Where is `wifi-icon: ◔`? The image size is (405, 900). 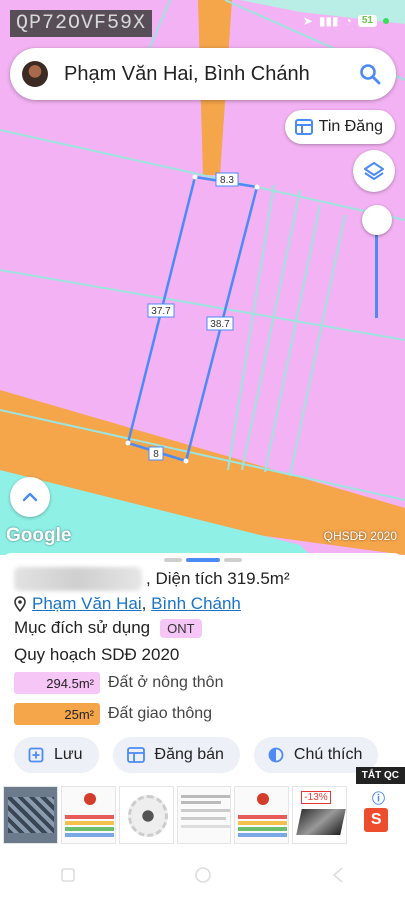 wifi-icon: ◔ is located at coordinates (348, 21).